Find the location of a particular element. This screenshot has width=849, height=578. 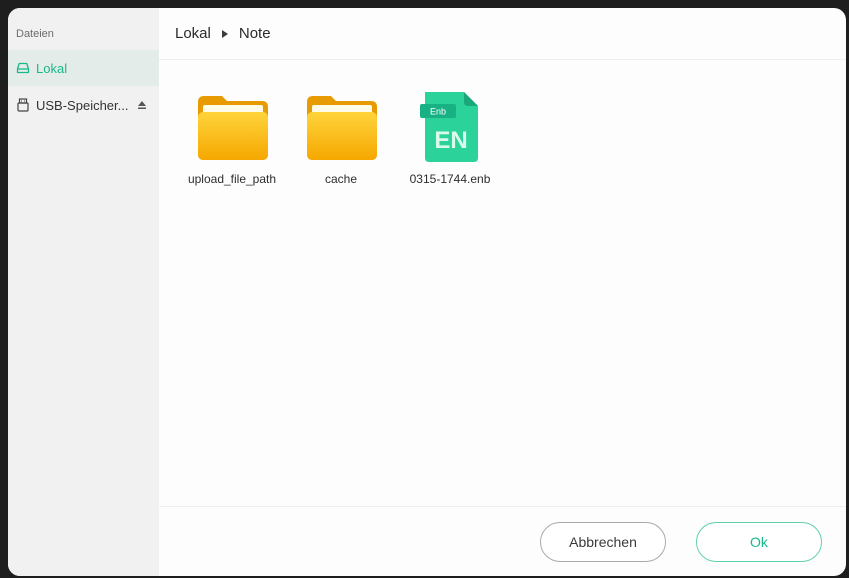

enb-file-icon: Enb EN is located at coordinates (449, 127).